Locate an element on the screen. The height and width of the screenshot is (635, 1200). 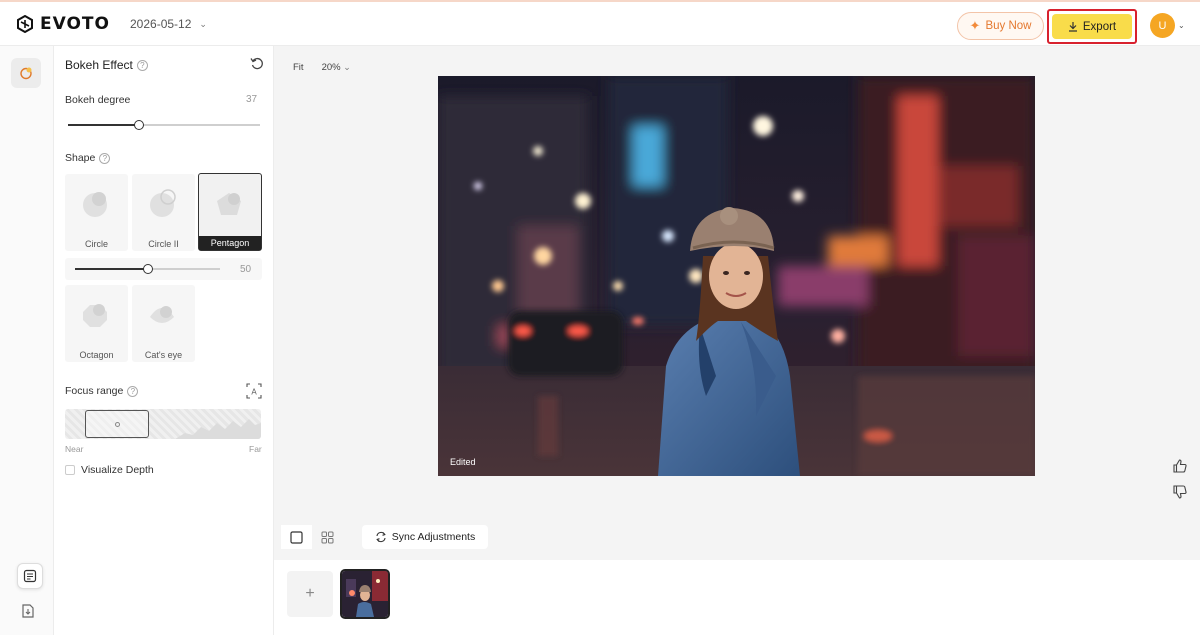
project-date: 2026-05-12 is located at coordinates (161, 24).